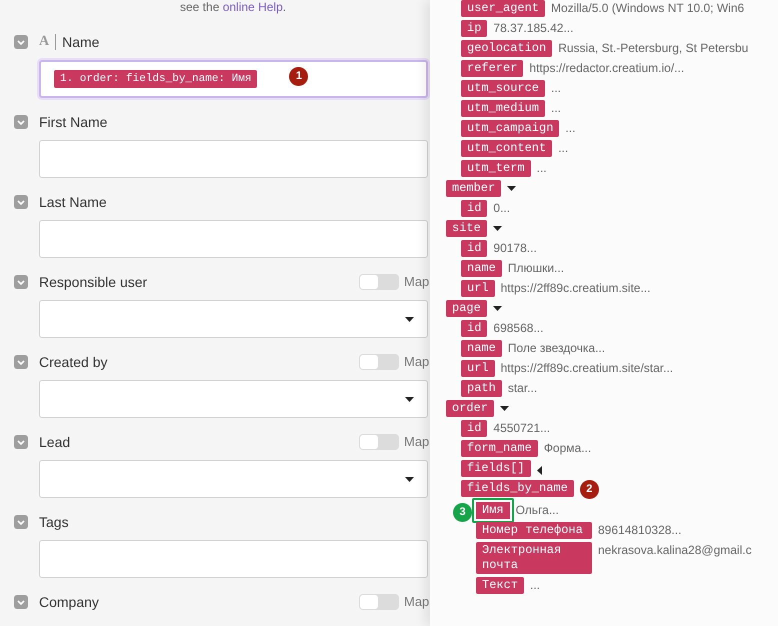 The image size is (778, 626). I want to click on input-field: 1. order: fields_by_name: Имя 1, so click(233, 79).